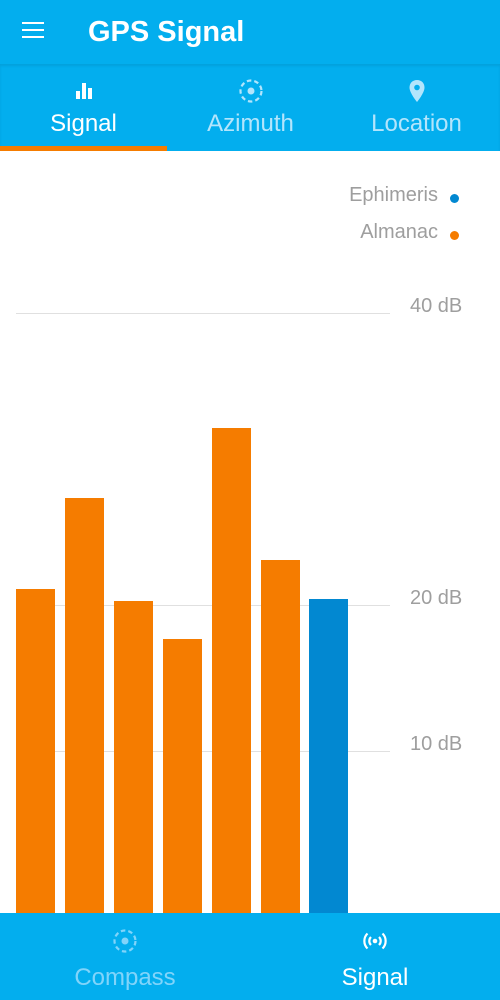 Image resolution: width=500 pixels, height=1000 pixels. What do you see at coordinates (125, 977) in the screenshot?
I see `bottom-nav-compass-label: Compass` at bounding box center [125, 977].